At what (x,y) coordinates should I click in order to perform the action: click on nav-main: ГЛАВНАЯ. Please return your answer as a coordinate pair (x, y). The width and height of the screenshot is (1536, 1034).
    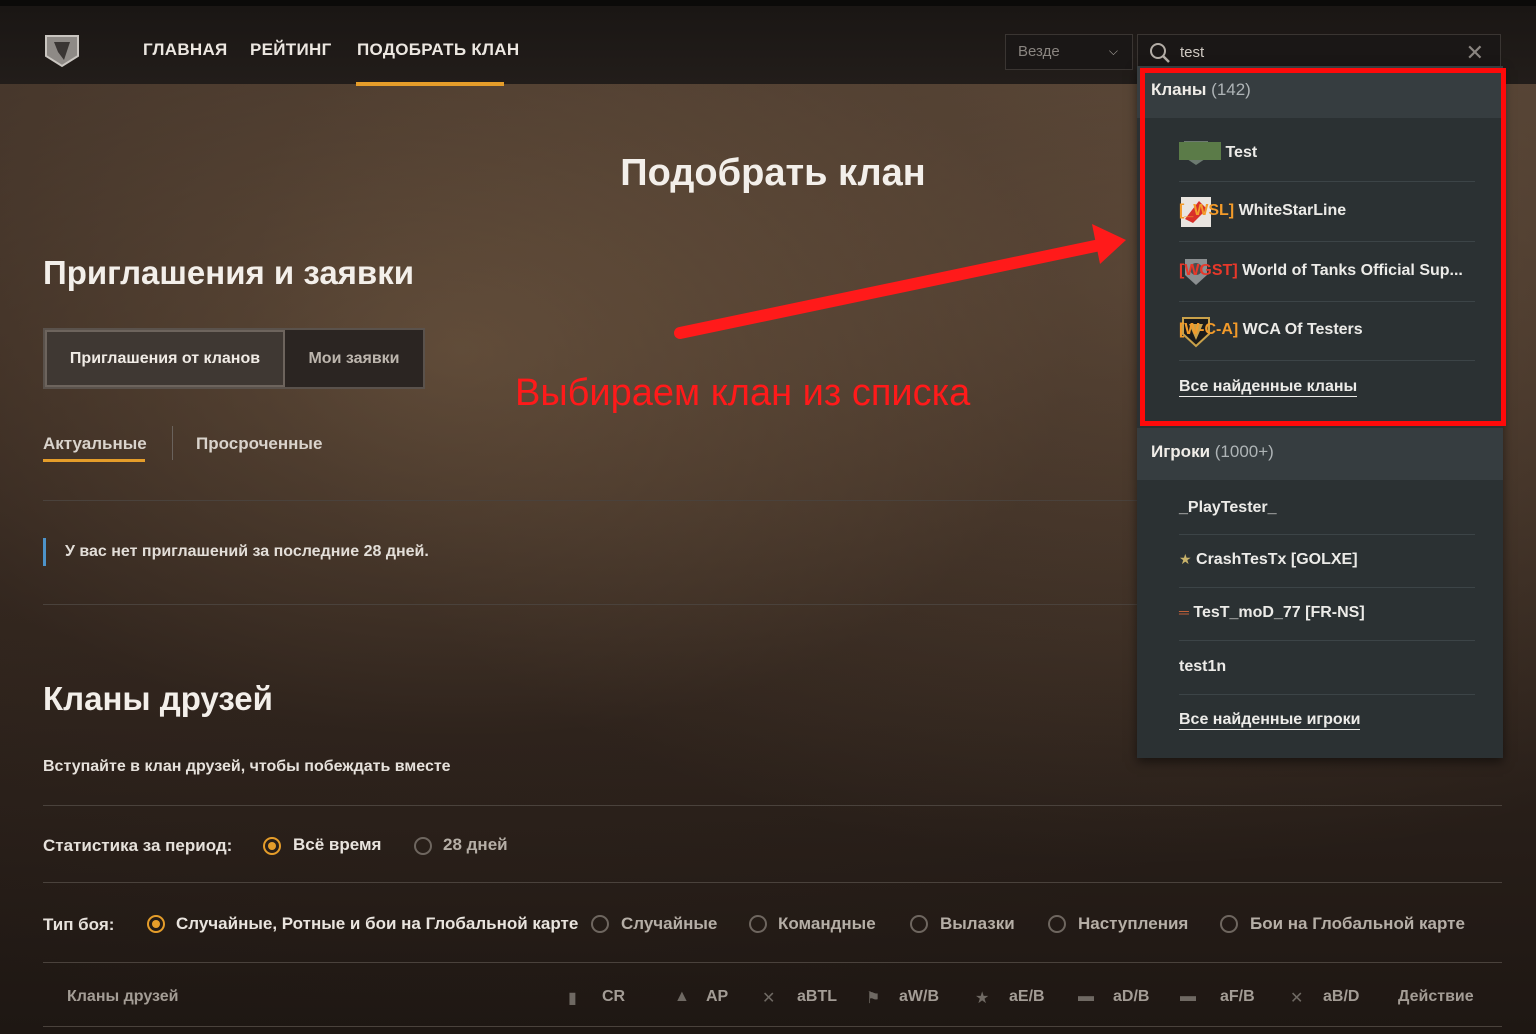
    Looking at the image, I should click on (185, 50).